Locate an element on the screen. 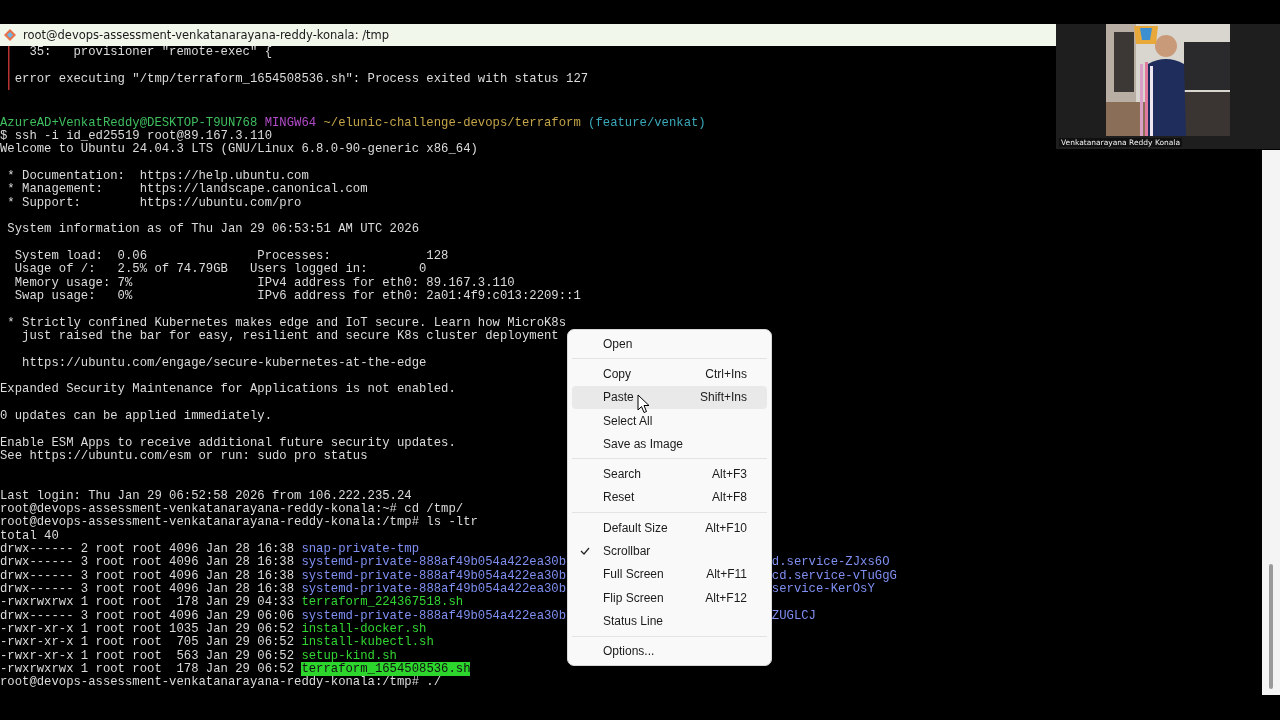  terminal-text: -rwxr-xr-x 1 root root 1035 Jan 29 06:52 is located at coordinates (148, 629).